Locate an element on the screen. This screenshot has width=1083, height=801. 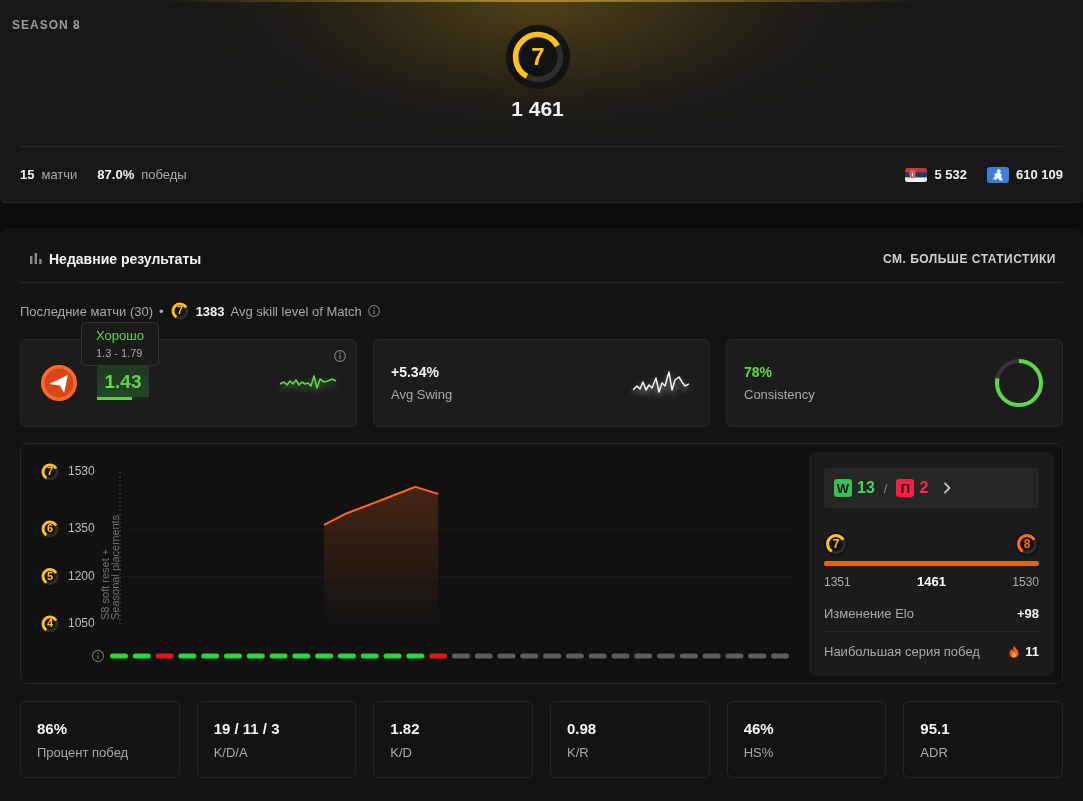
stat-value: 86% is located at coordinates (53, 728).